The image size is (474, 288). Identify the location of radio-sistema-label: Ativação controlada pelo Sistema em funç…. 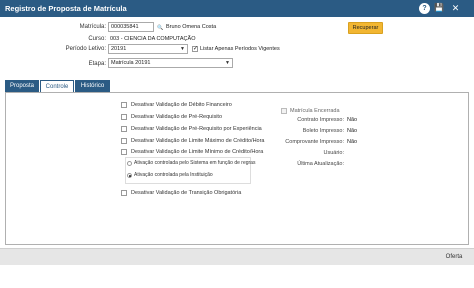
(195, 163).